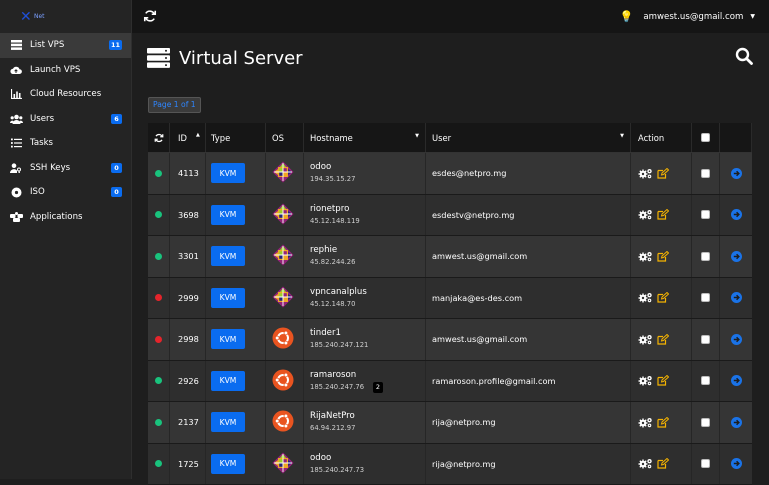 This screenshot has width=769, height=485. Describe the element at coordinates (752, 16) in the screenshot. I see `caret-down-icon: ▼` at that location.